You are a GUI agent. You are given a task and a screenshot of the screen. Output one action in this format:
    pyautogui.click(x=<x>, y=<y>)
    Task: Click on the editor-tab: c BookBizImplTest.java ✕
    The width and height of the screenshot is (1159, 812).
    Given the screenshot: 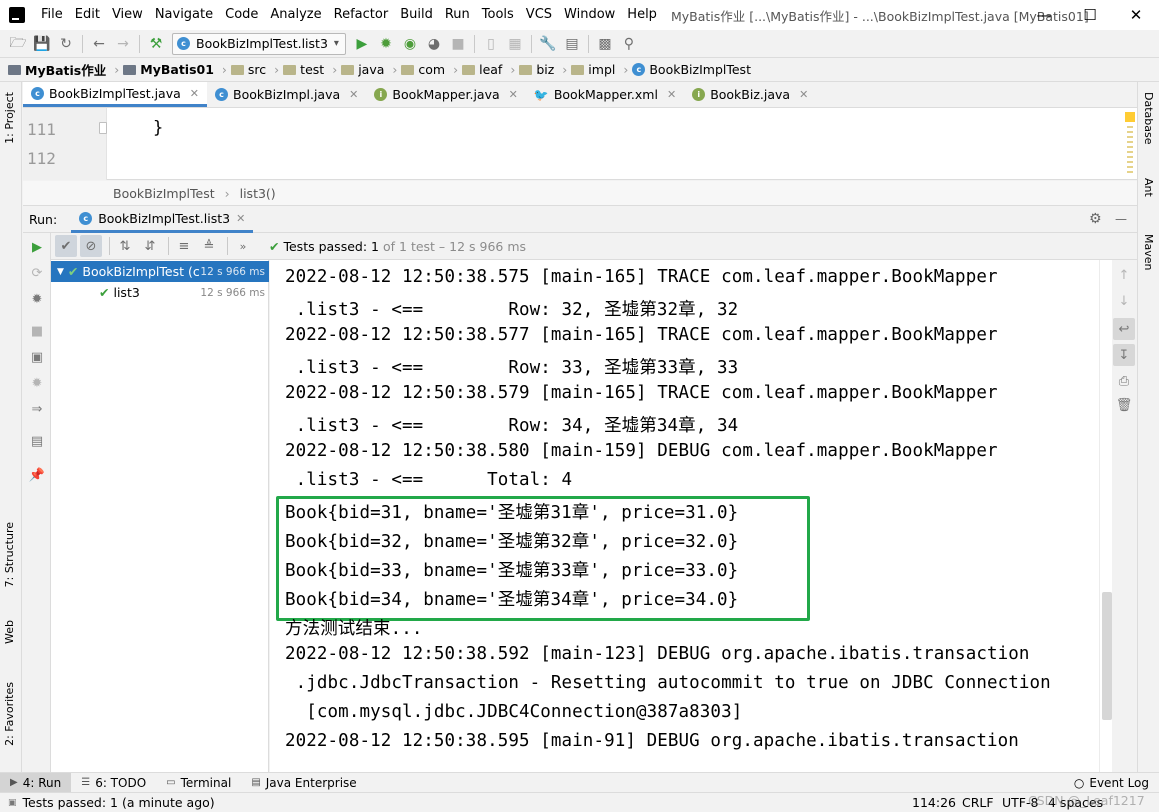 What is the action you would take?
    pyautogui.click(x=115, y=94)
    